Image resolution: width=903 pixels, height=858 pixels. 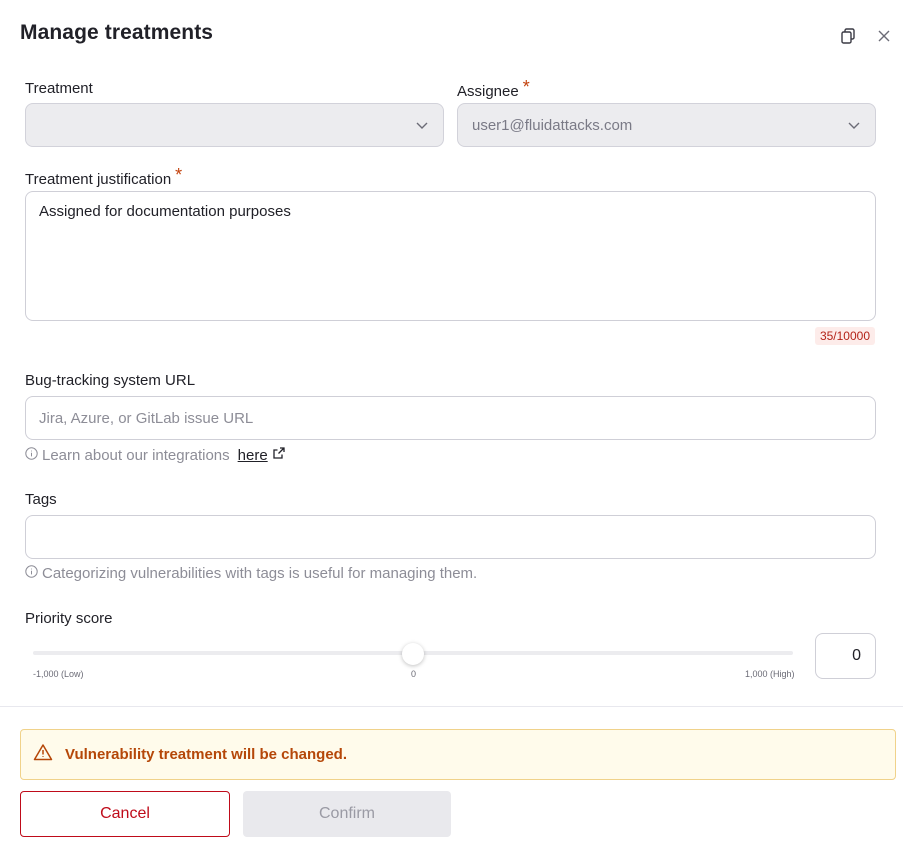 I want to click on assignee-label-text: Assignee, so click(x=488, y=91).